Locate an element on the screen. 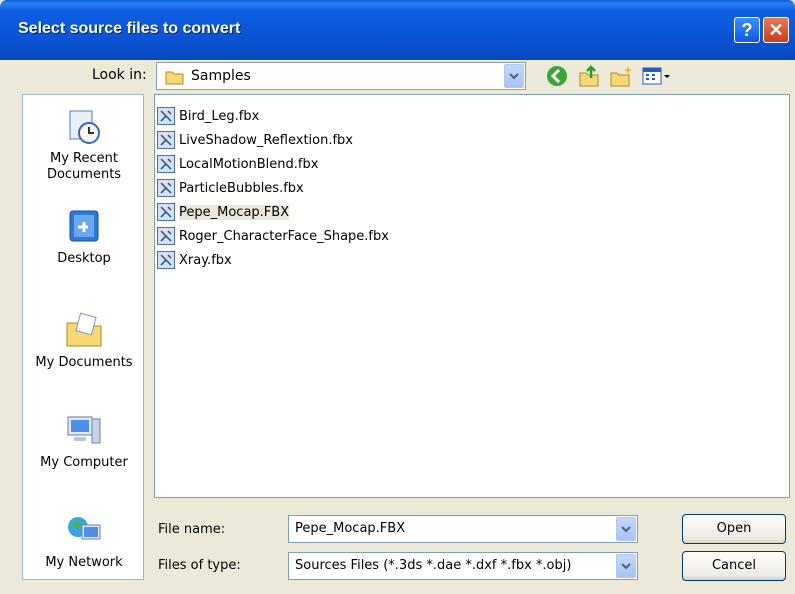  file-name: ParticleBubbles.fbx is located at coordinates (241, 188).